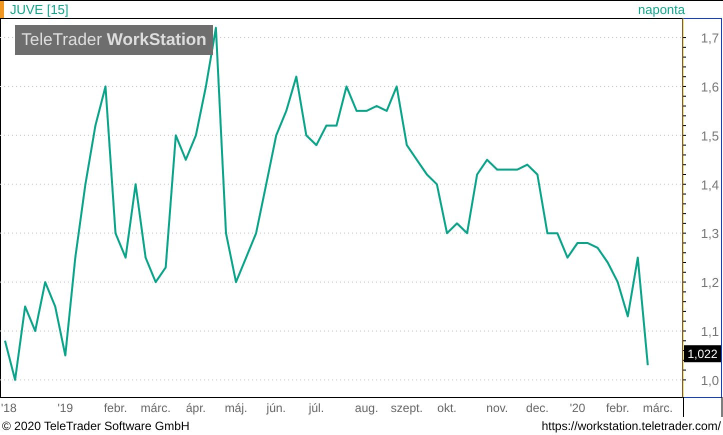 The image size is (723, 435). Describe the element at coordinates (537, 408) in the screenshot. I see `x-tick-label: dec.` at that location.